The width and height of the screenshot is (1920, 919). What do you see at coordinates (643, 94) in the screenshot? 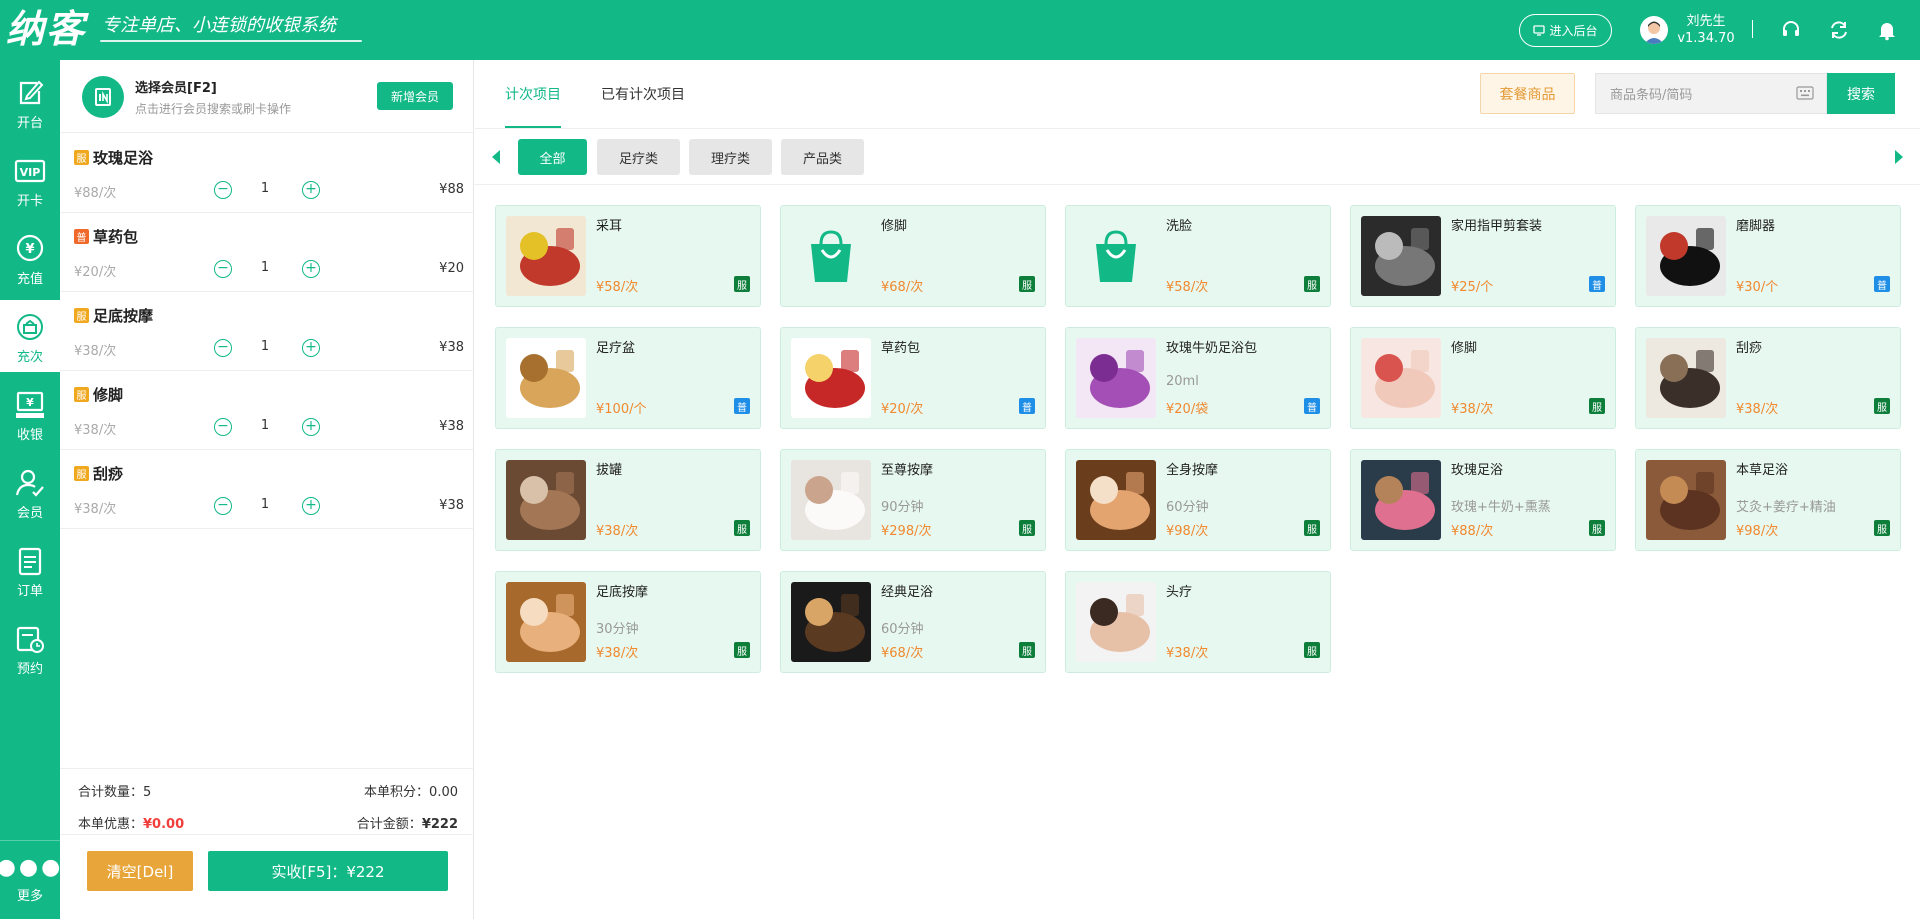
I see `tab-existing-count-items: 已有计次项目` at bounding box center [643, 94].